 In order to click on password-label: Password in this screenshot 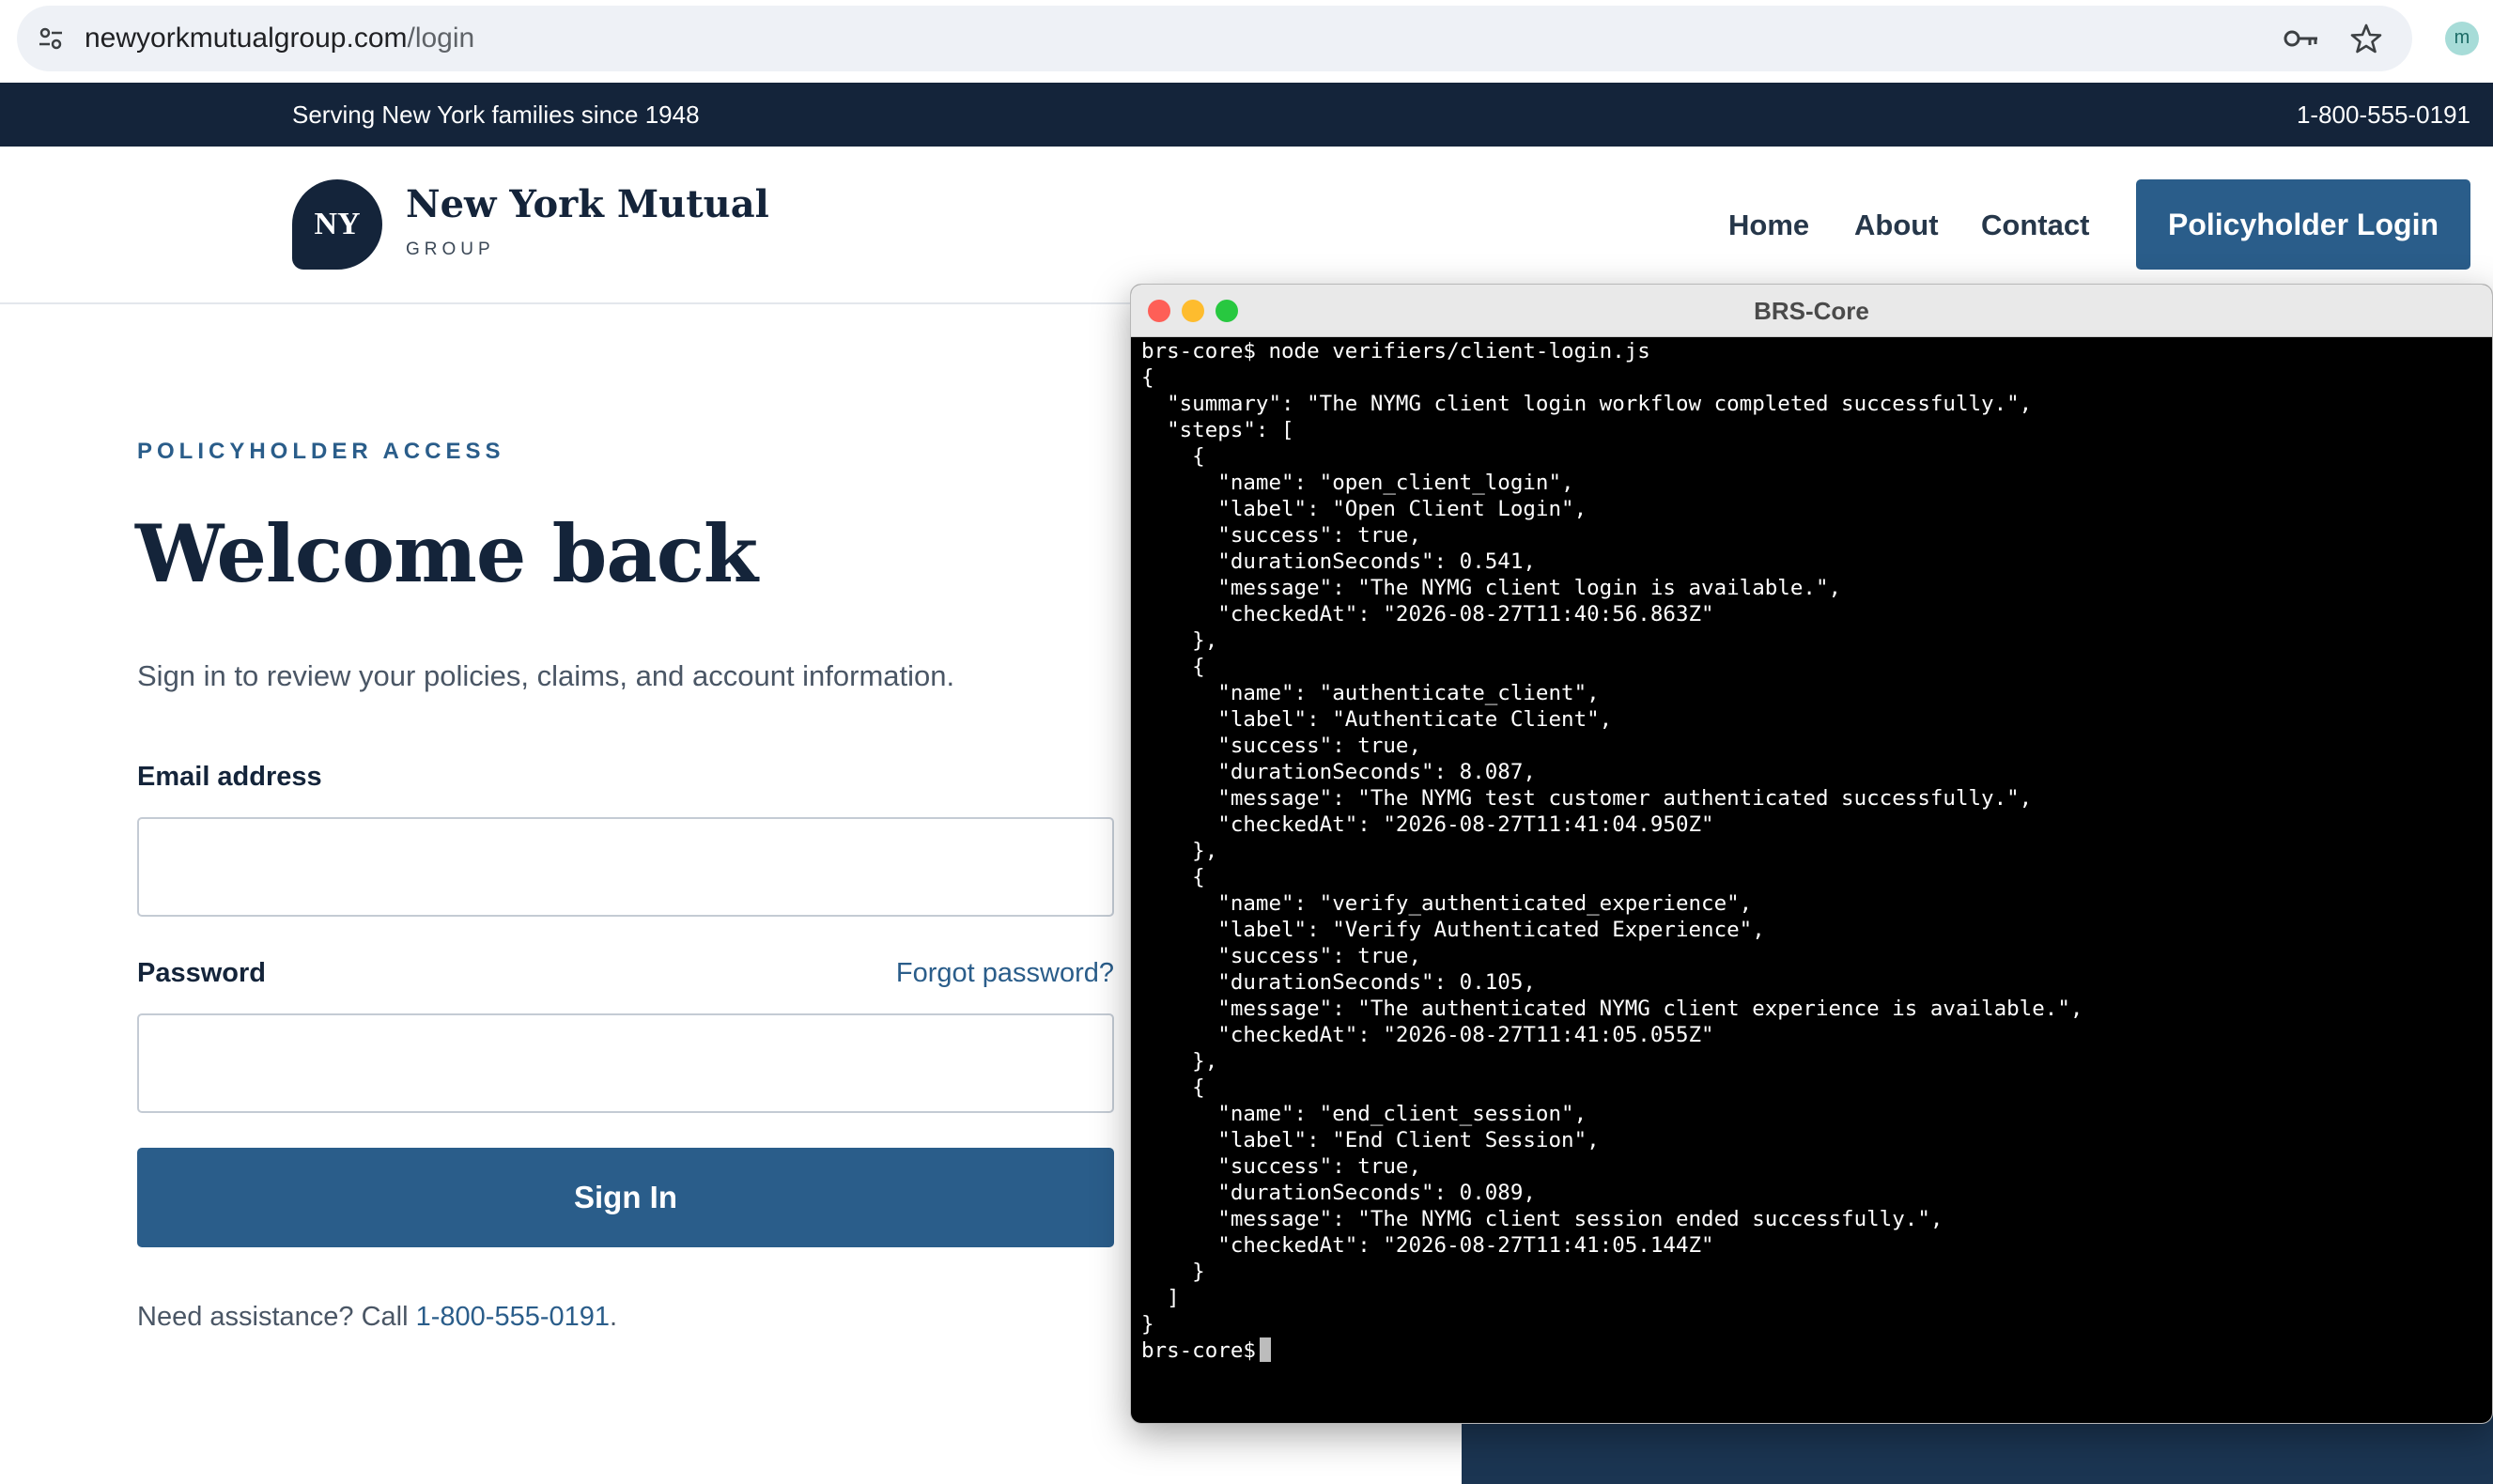, I will do `click(201, 973)`.